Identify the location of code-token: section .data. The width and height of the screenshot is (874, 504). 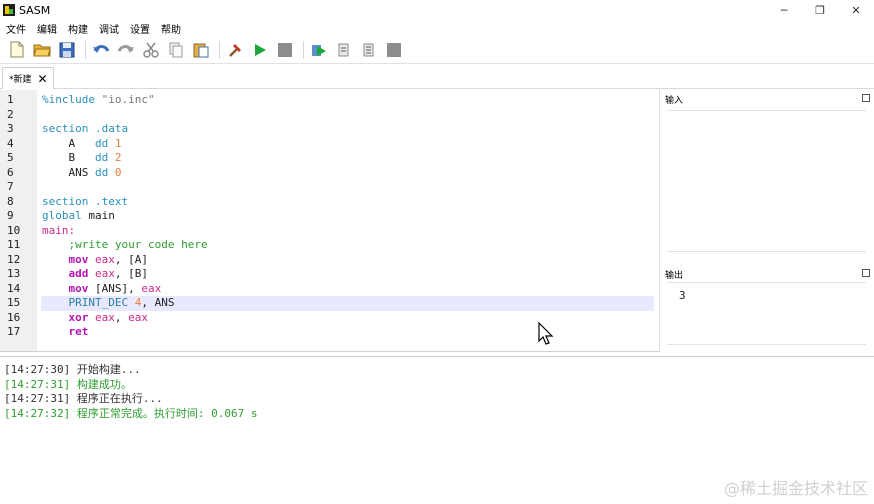
(85, 128).